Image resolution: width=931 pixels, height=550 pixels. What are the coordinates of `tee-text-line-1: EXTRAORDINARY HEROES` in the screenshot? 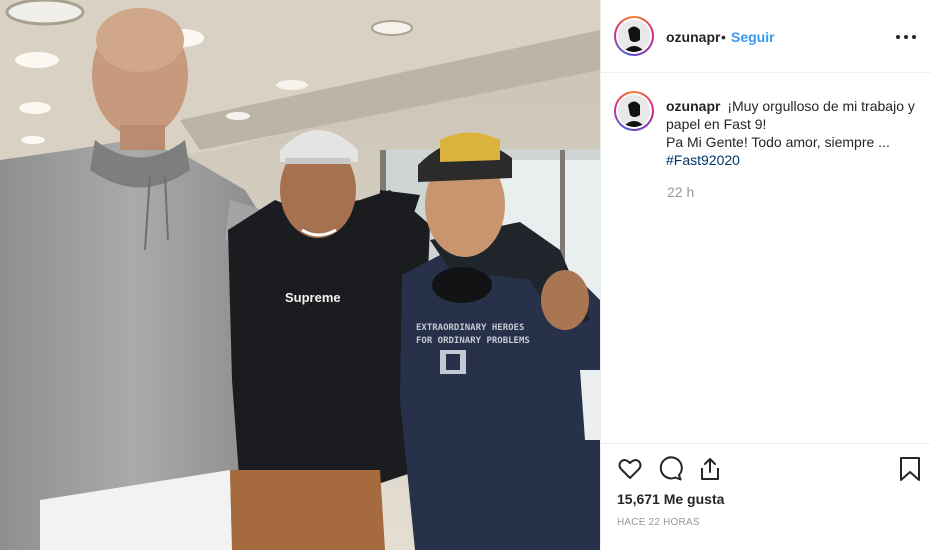 It's located at (470, 328).